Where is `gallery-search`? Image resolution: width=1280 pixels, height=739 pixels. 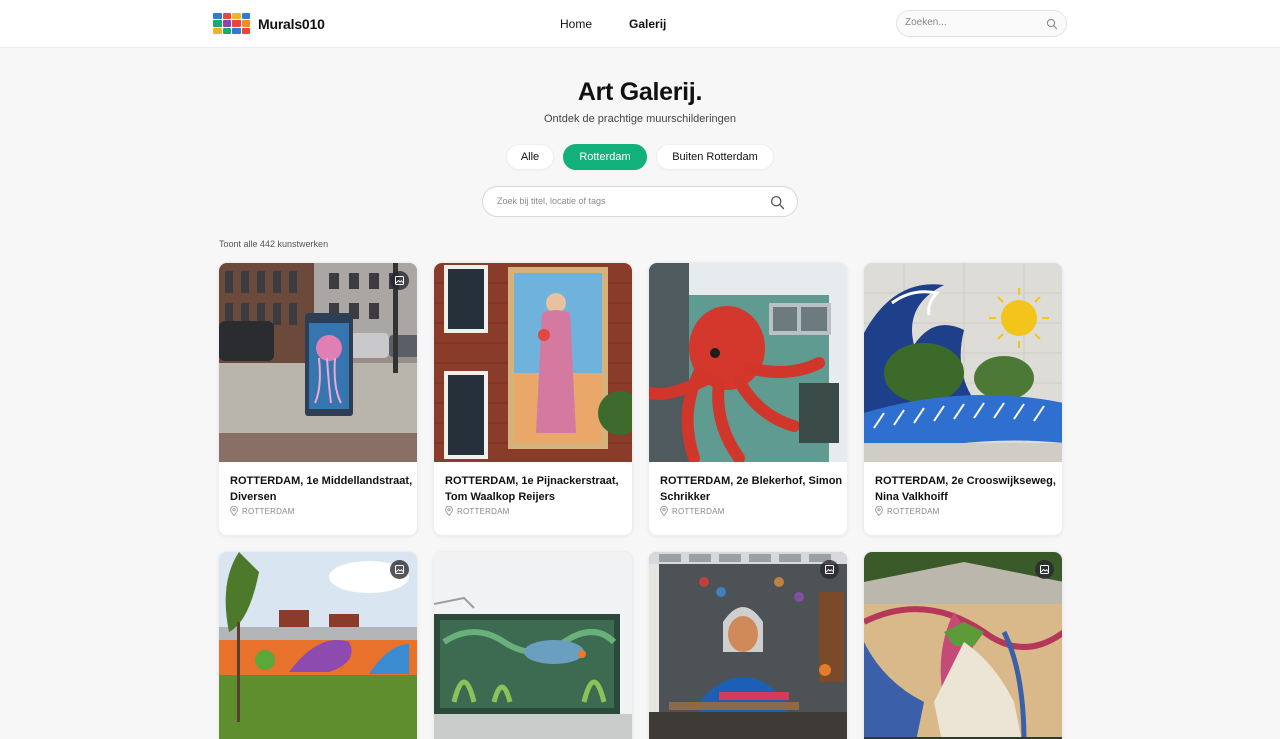
gallery-search is located at coordinates (640, 201).